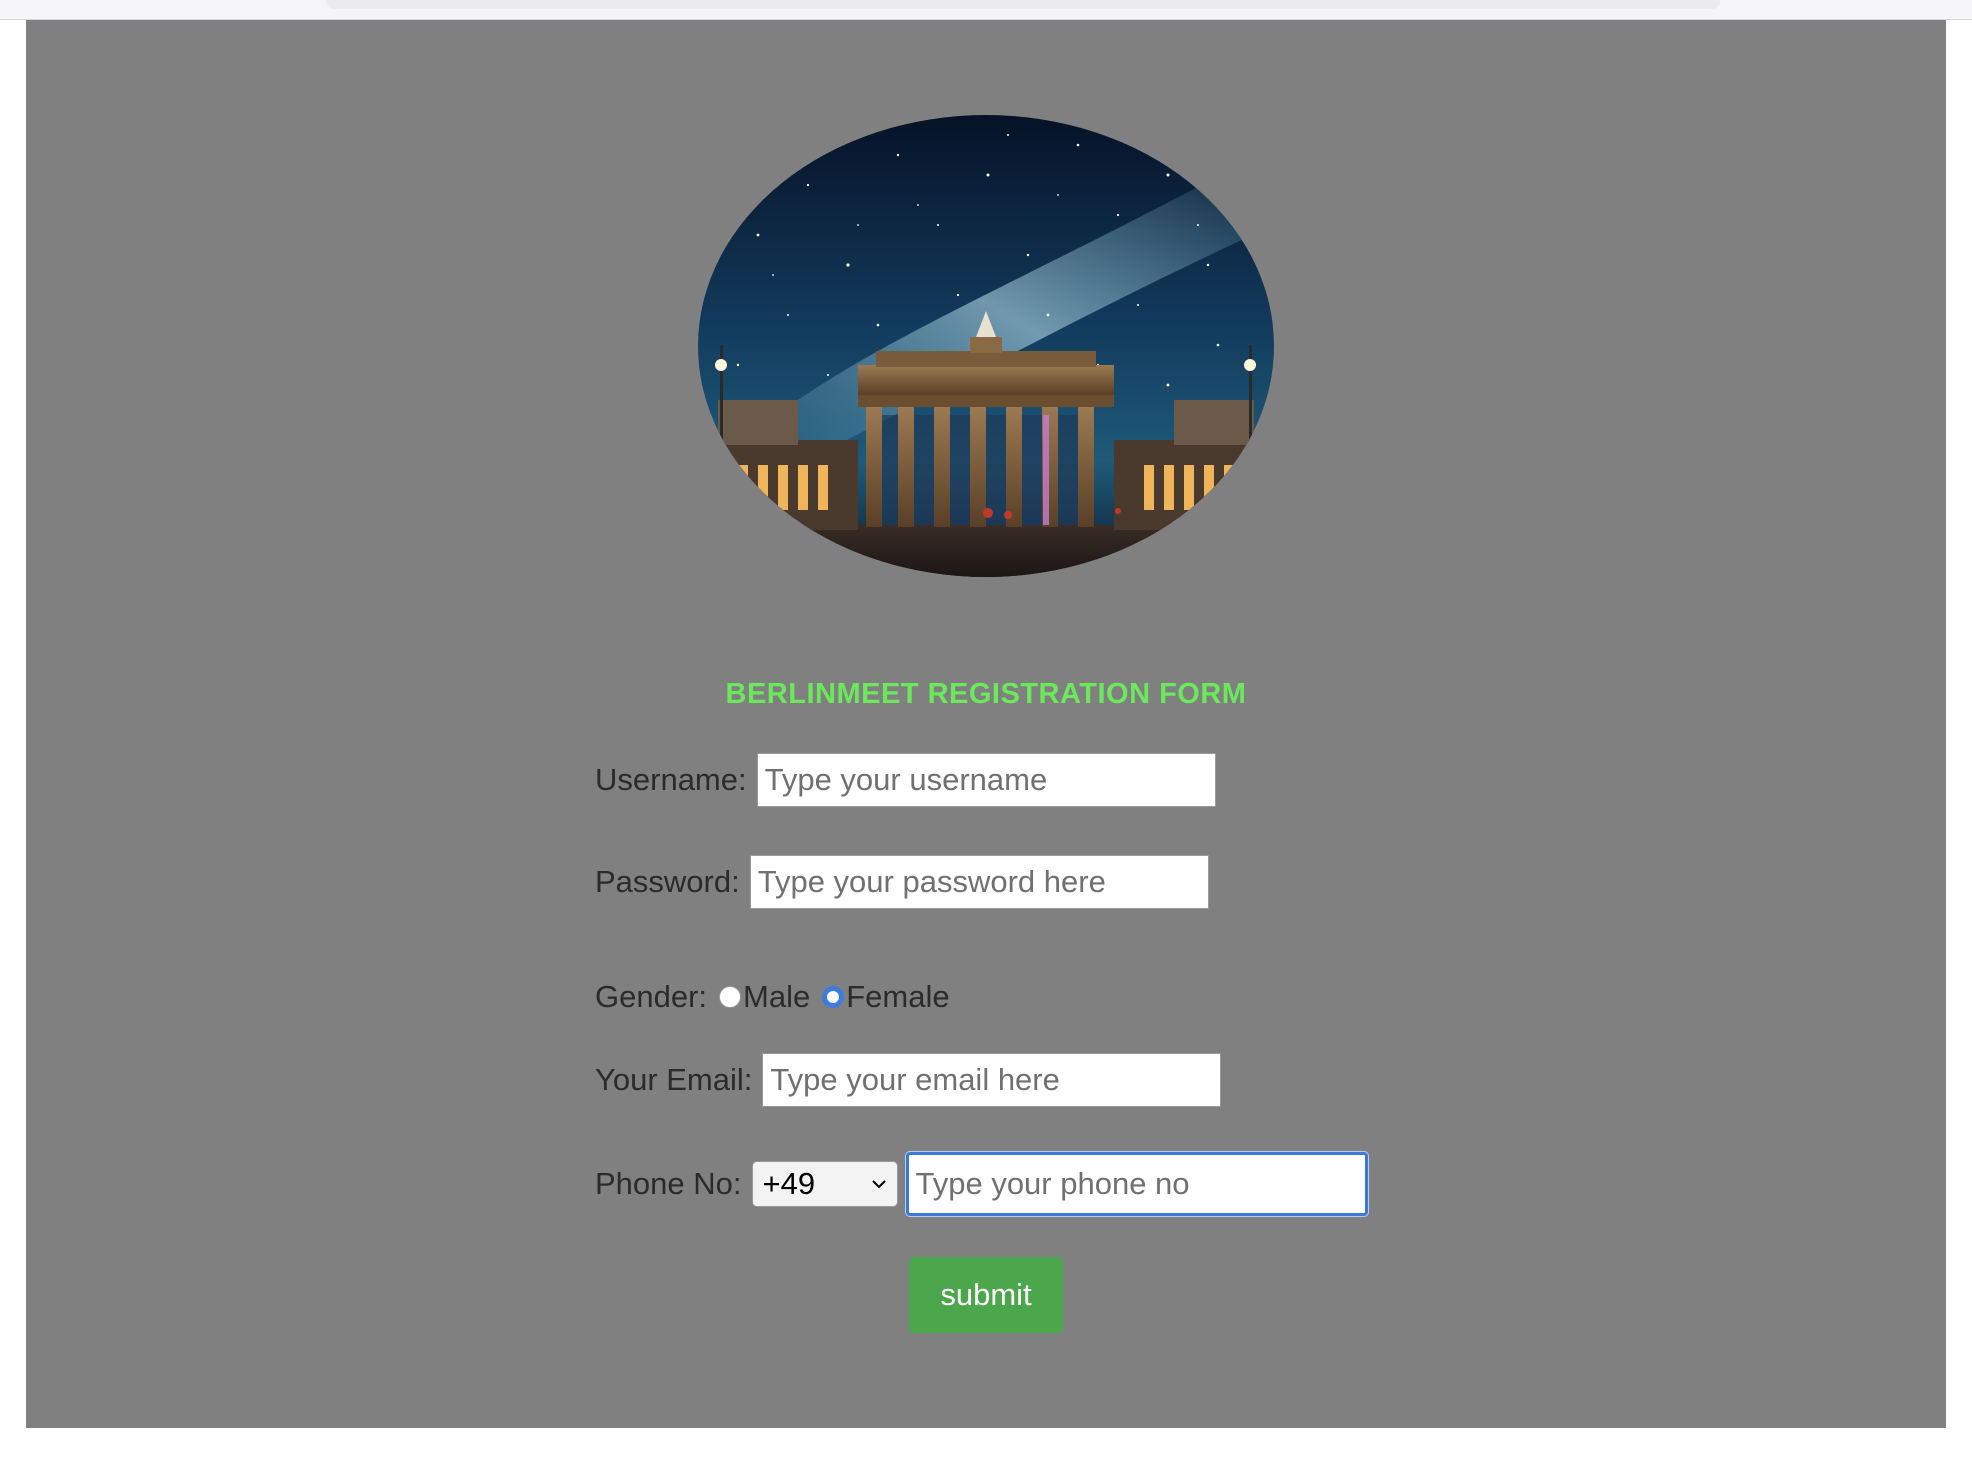 The height and width of the screenshot is (1462, 1972). Describe the element at coordinates (986, 1295) in the screenshot. I see `submit-button: submit` at that location.